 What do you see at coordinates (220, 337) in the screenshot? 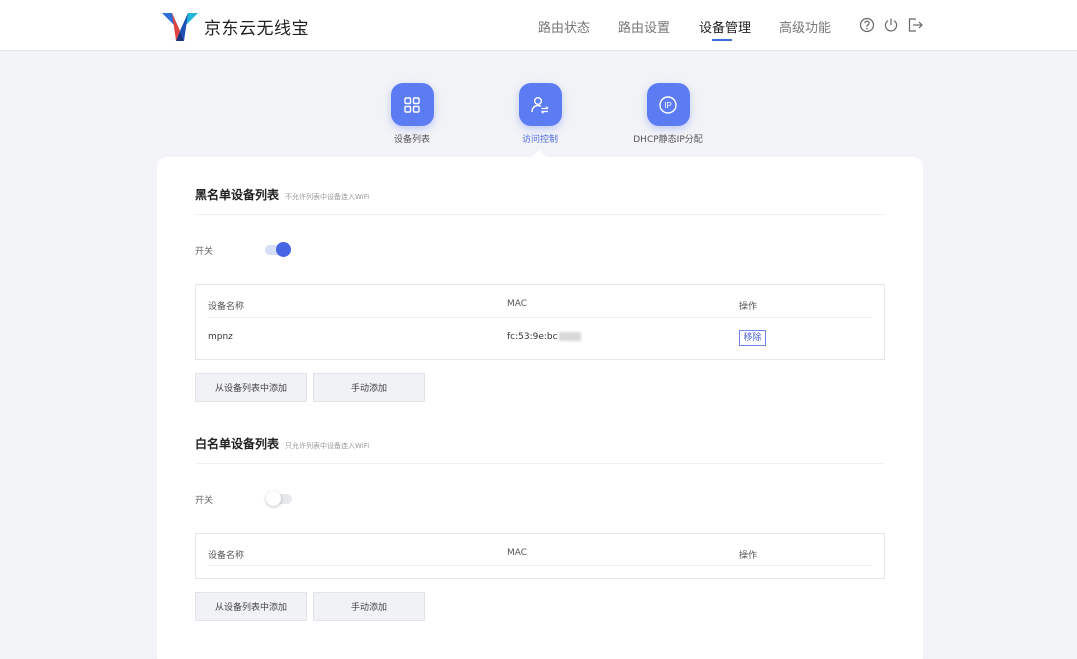
I see `device-name-cell: mpnz` at bounding box center [220, 337].